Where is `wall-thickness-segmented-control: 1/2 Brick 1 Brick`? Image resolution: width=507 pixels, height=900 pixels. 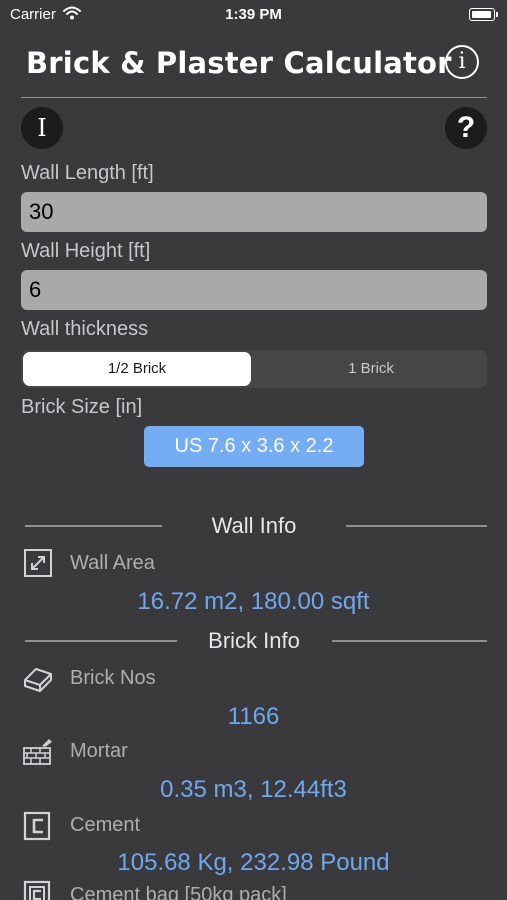 wall-thickness-segmented-control: 1/2 Brick 1 Brick is located at coordinates (254, 369).